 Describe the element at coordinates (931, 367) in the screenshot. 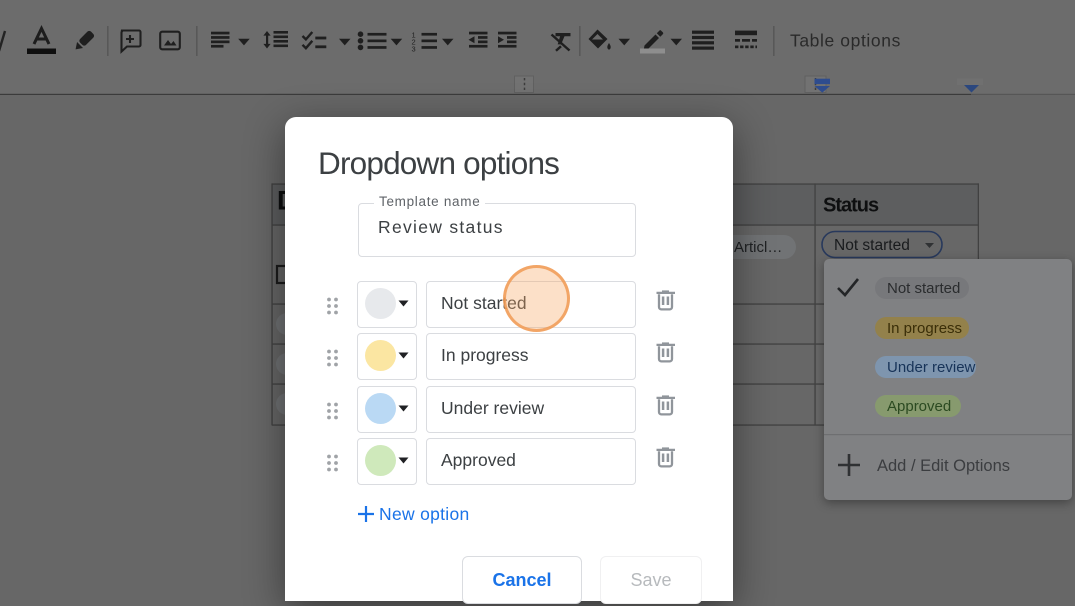

I see `svg-text: Under review` at that location.